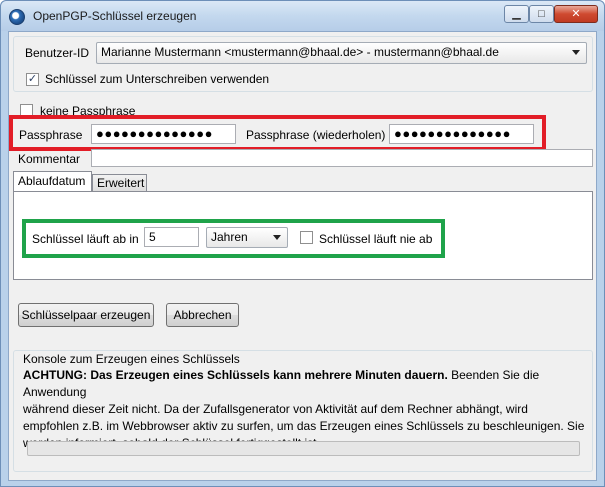 The image size is (605, 487). Describe the element at coordinates (576, 14) in the screenshot. I see `close-button: ✕` at that location.